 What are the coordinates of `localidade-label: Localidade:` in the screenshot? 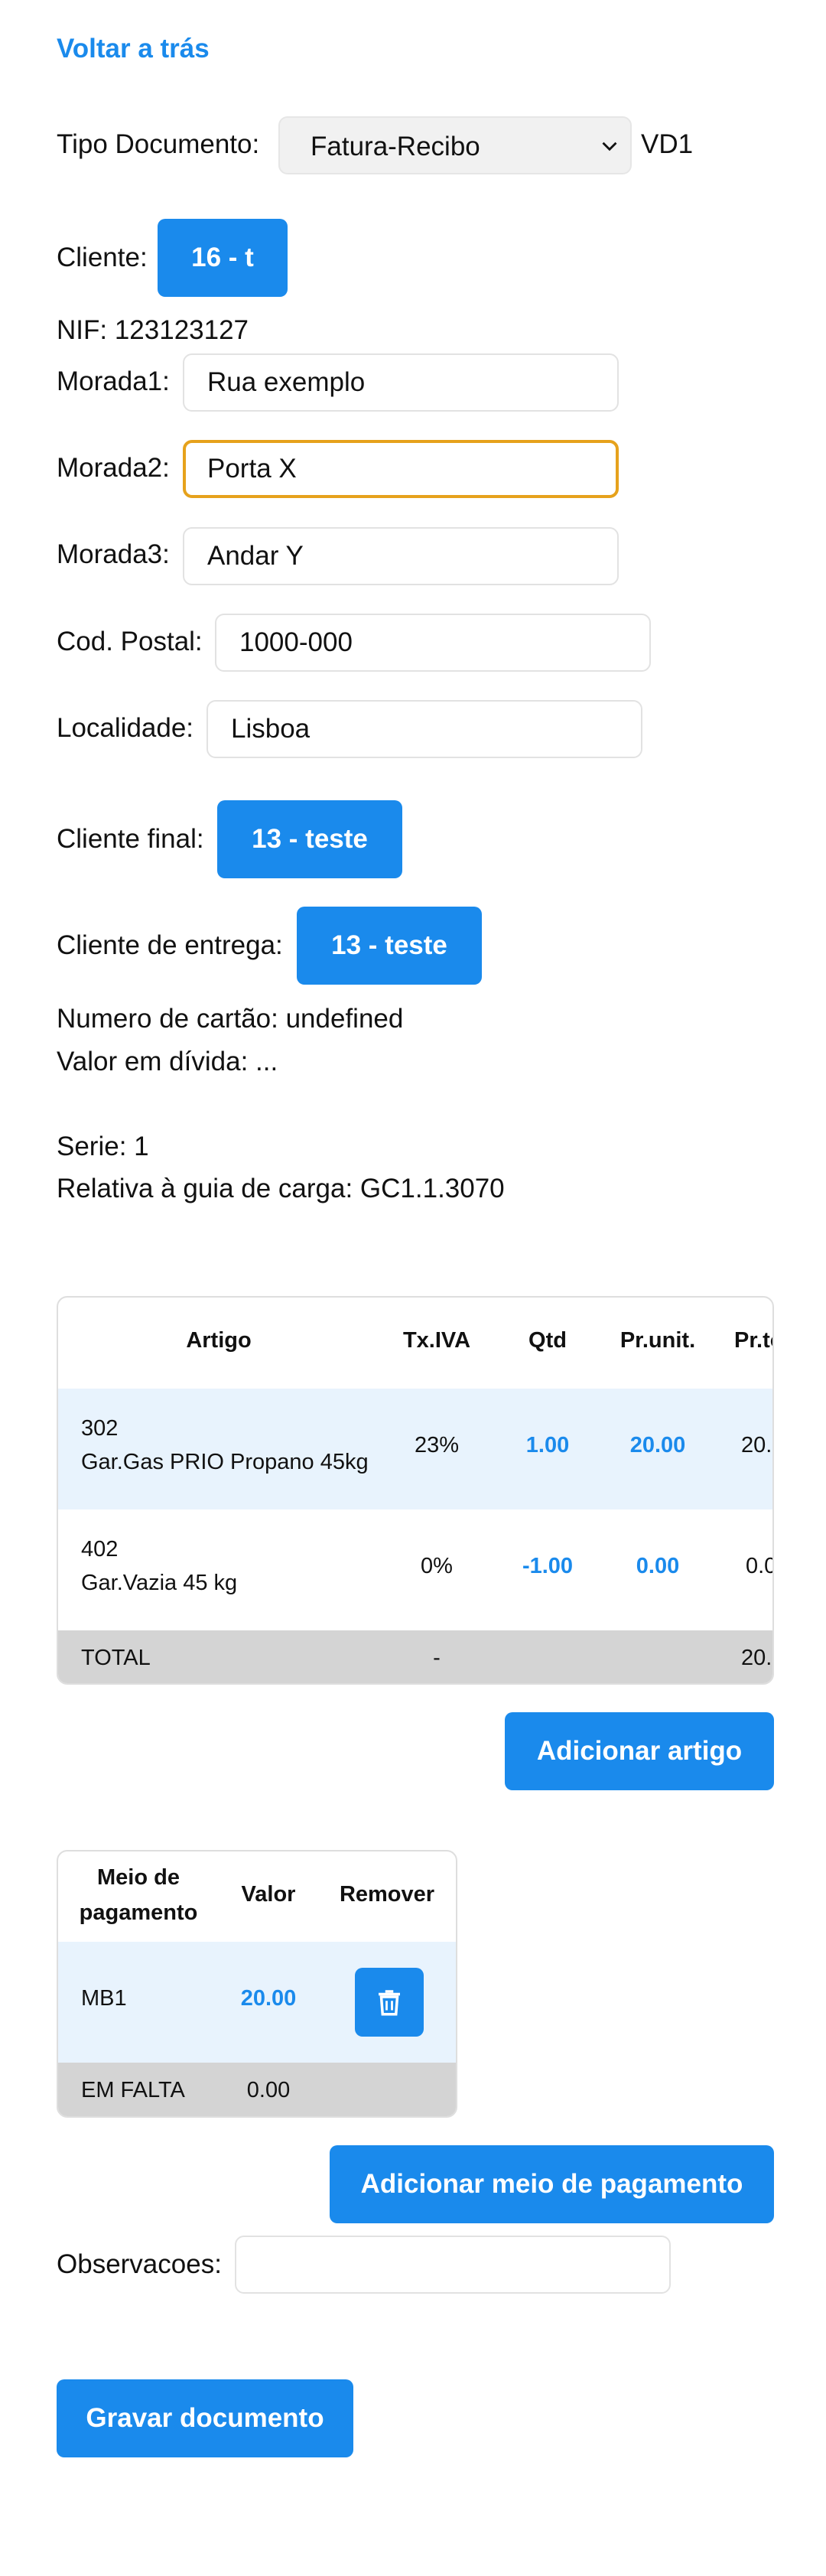 It's located at (126, 728).